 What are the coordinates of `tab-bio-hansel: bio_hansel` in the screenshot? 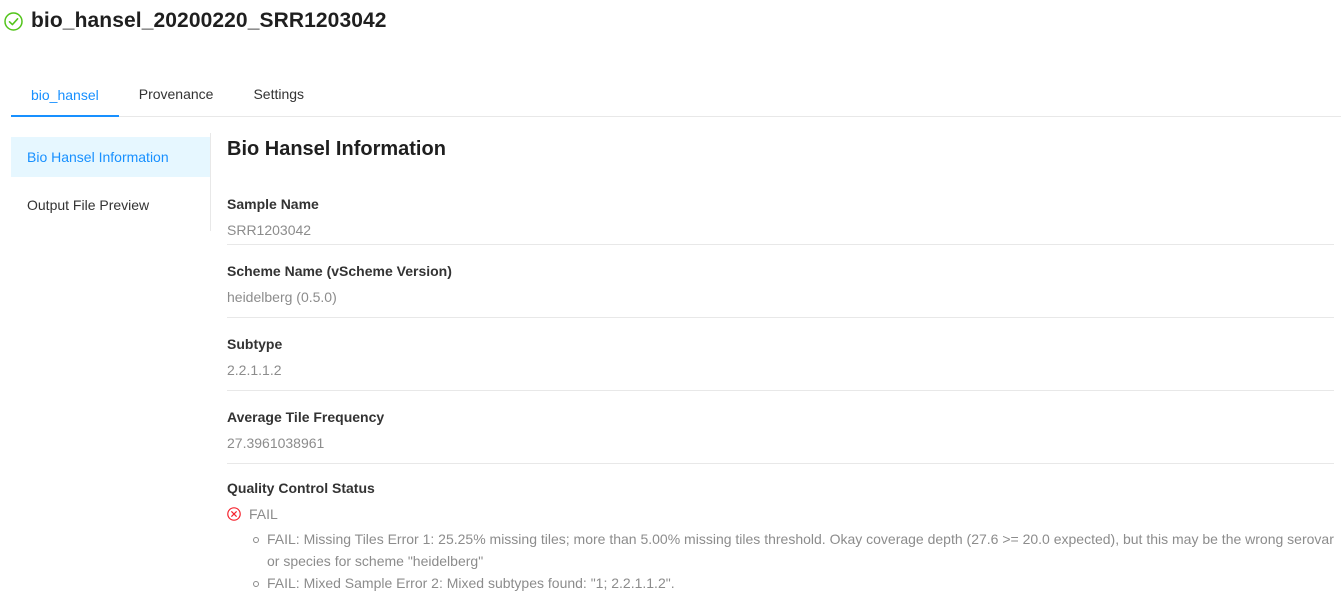 It's located at (65, 94).